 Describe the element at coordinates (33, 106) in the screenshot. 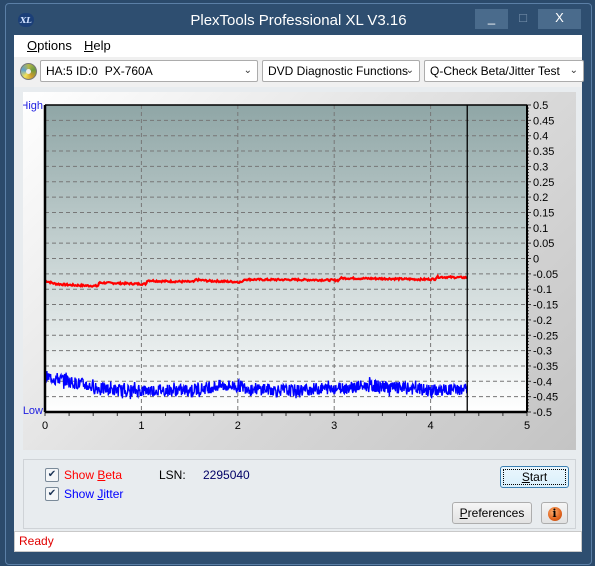

I see `high-label: High` at that location.